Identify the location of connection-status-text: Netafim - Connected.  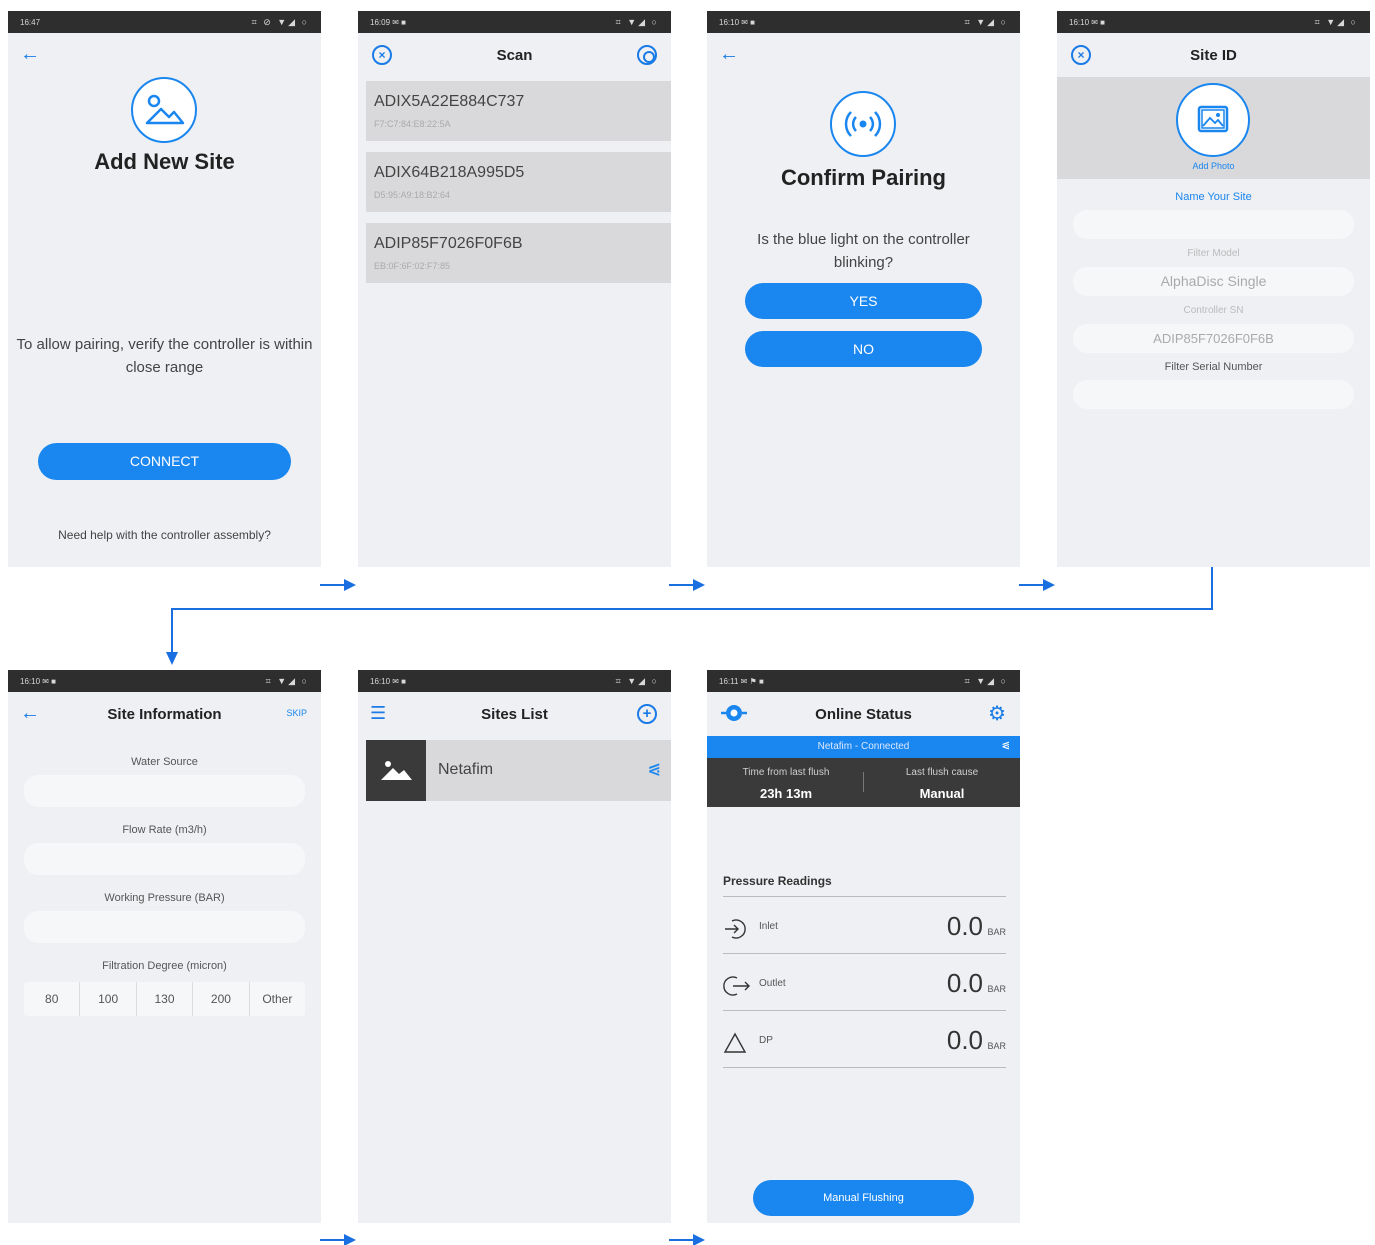
(863, 746).